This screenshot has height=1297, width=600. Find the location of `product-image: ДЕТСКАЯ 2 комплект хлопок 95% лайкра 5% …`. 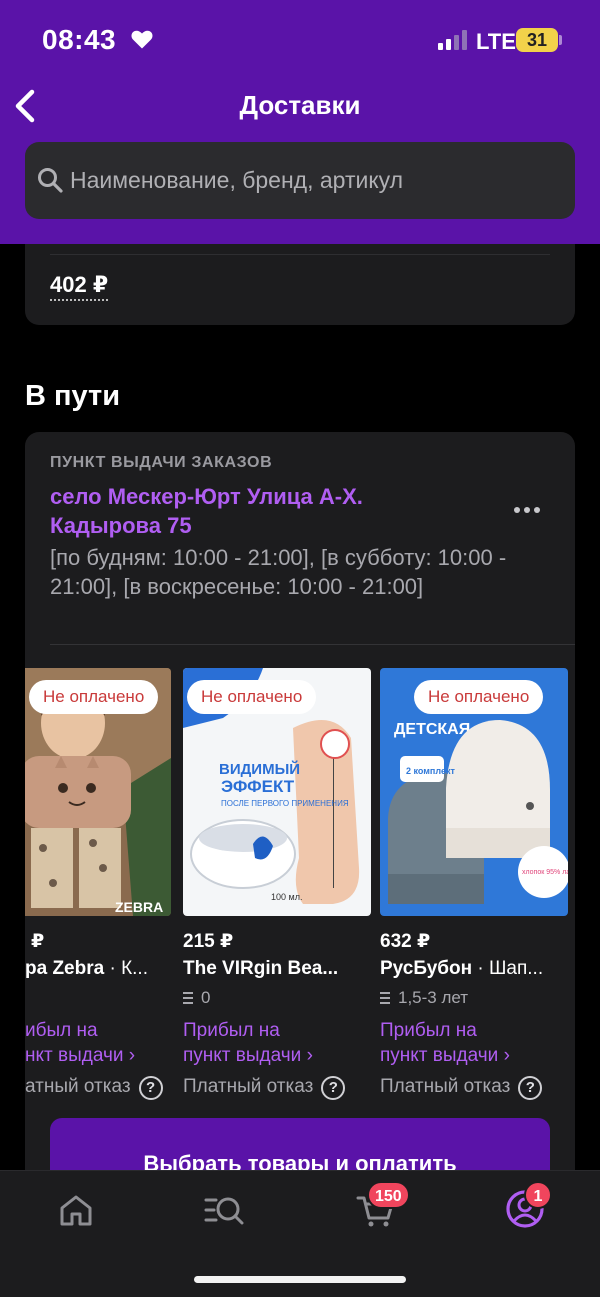

product-image: ДЕТСКАЯ 2 комплект хлопок 95% лайкра 5% … is located at coordinates (474, 792).